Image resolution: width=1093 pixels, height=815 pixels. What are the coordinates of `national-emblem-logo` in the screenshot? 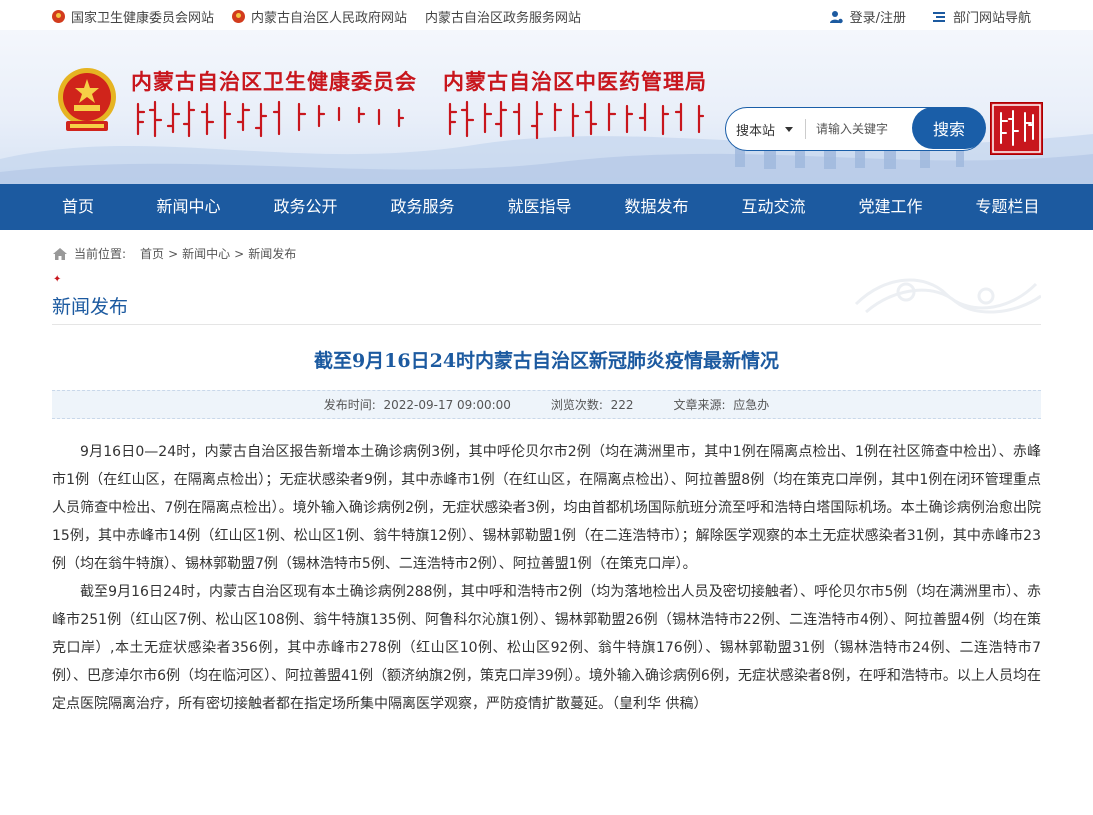 It's located at (87, 99).